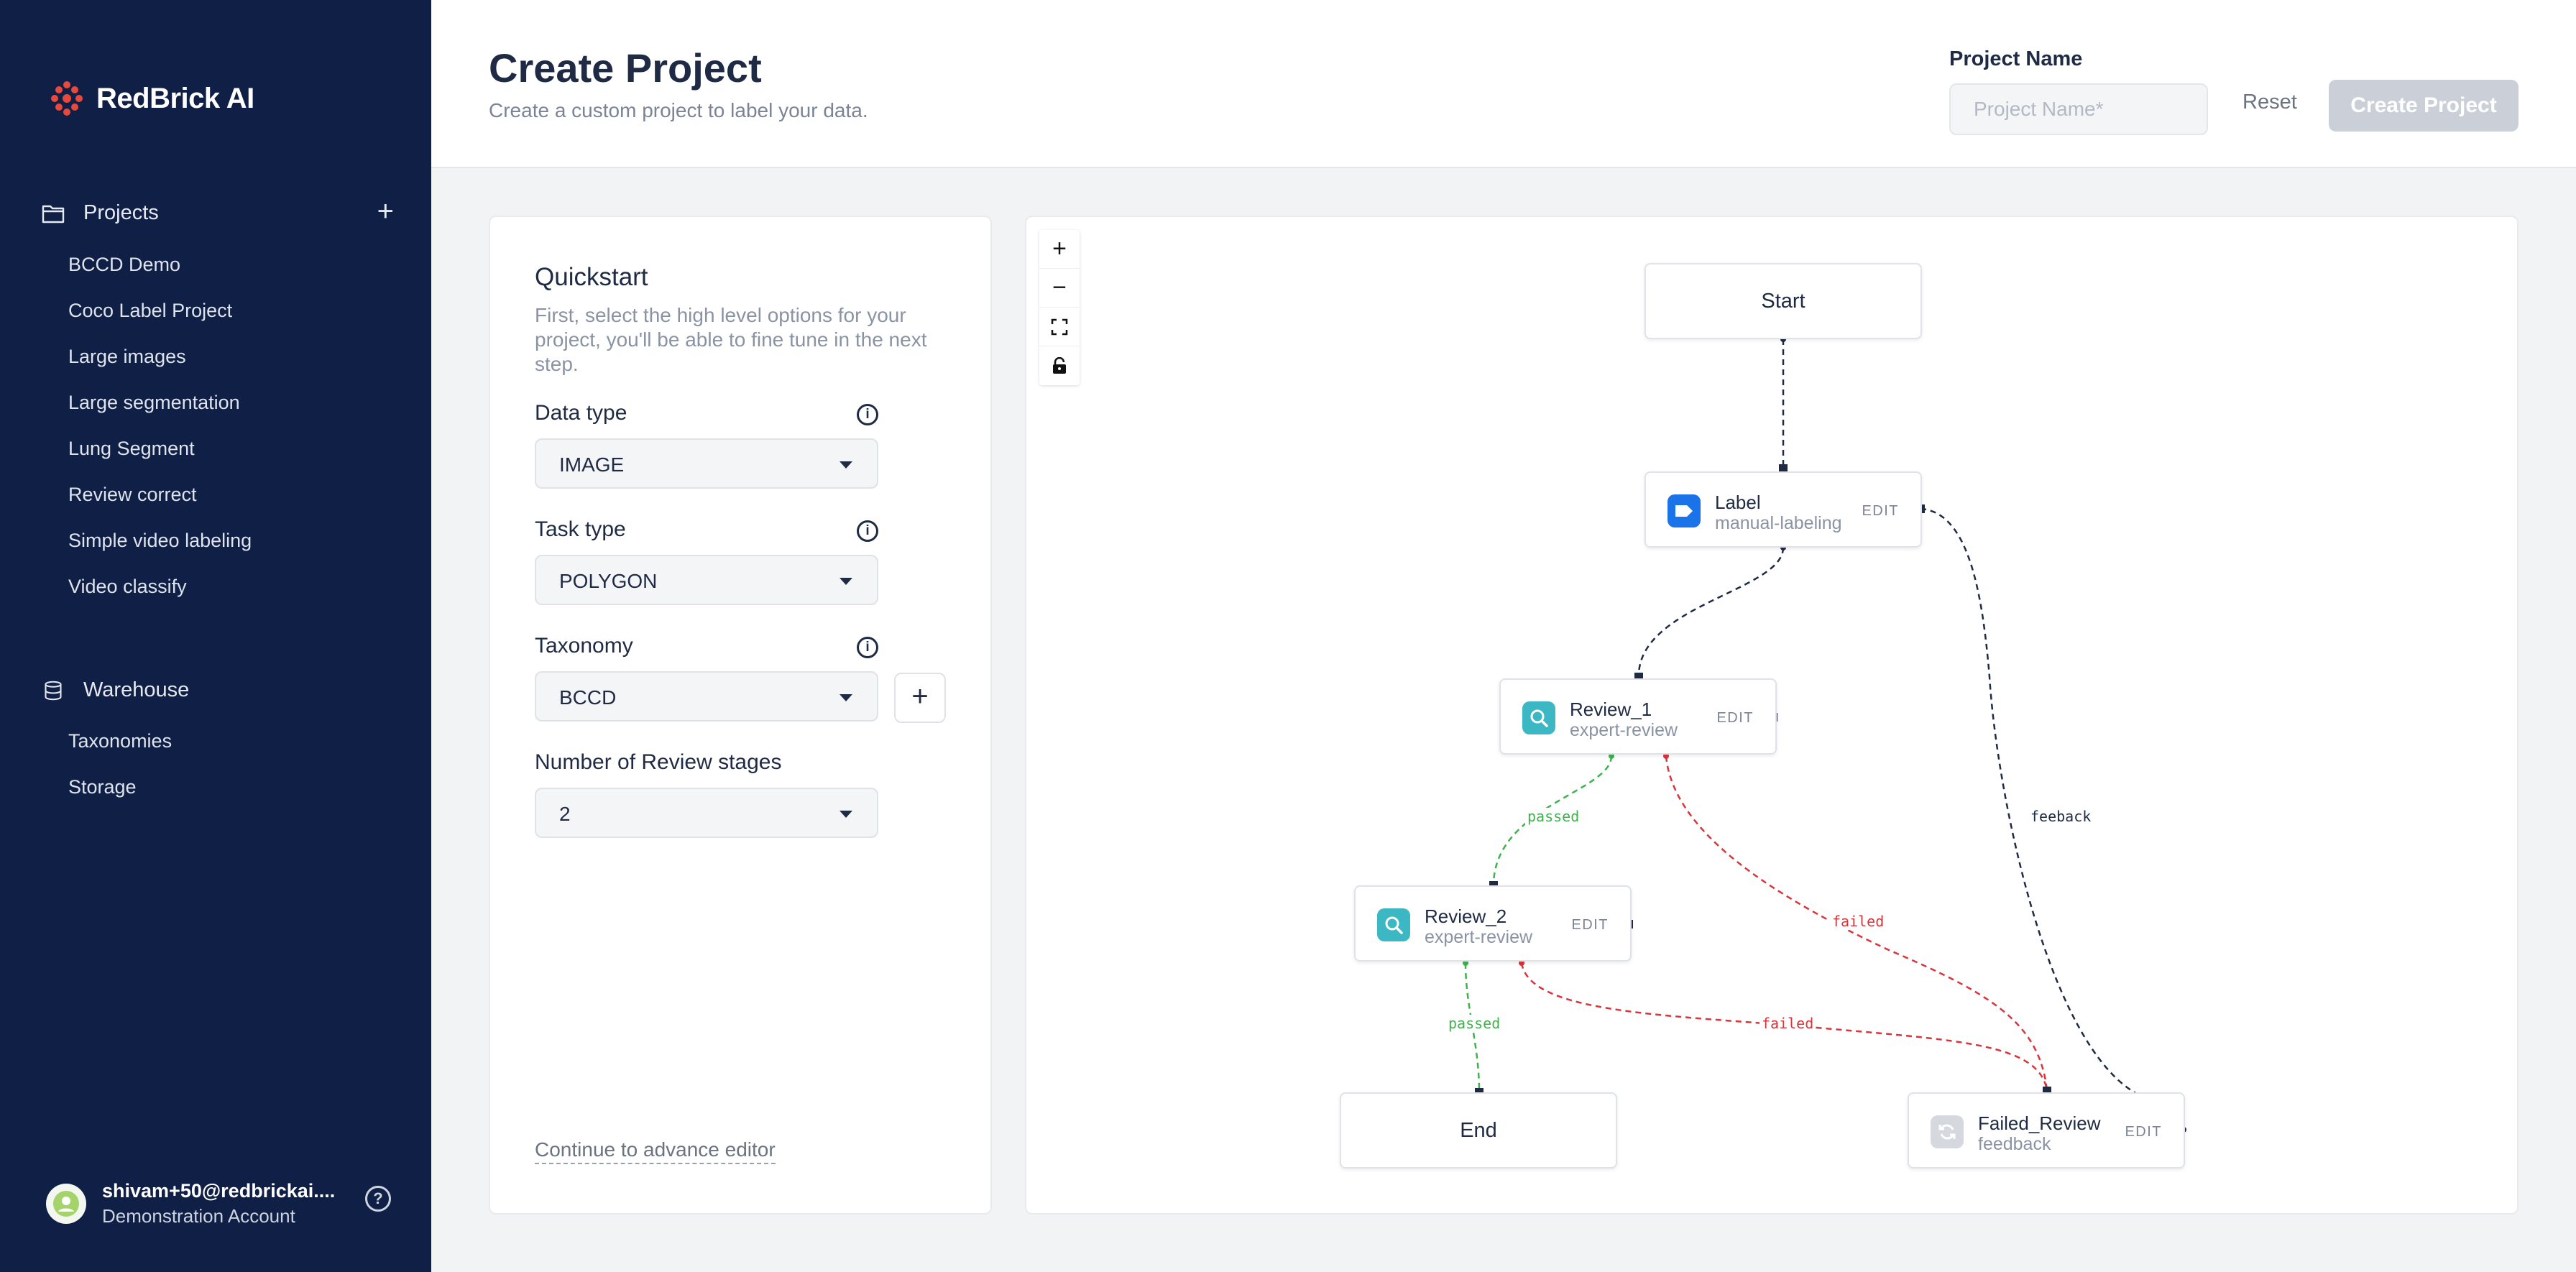 The image size is (2576, 1272). Describe the element at coordinates (580, 529) in the screenshot. I see `task-type-label: Task type` at that location.